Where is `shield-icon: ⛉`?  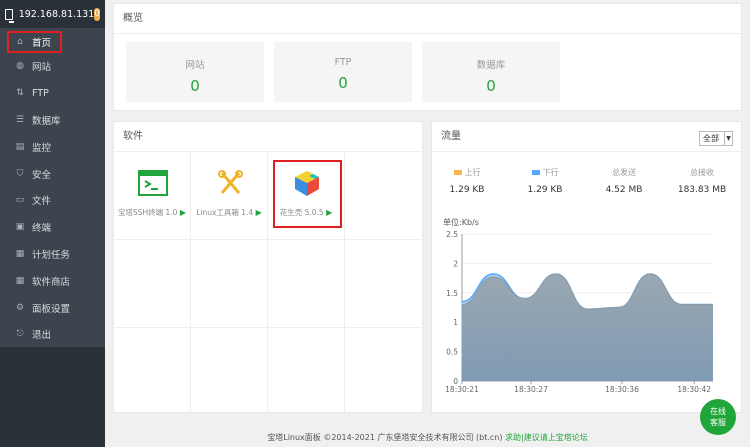
shield-icon: ⛉ is located at coordinates (20, 173).